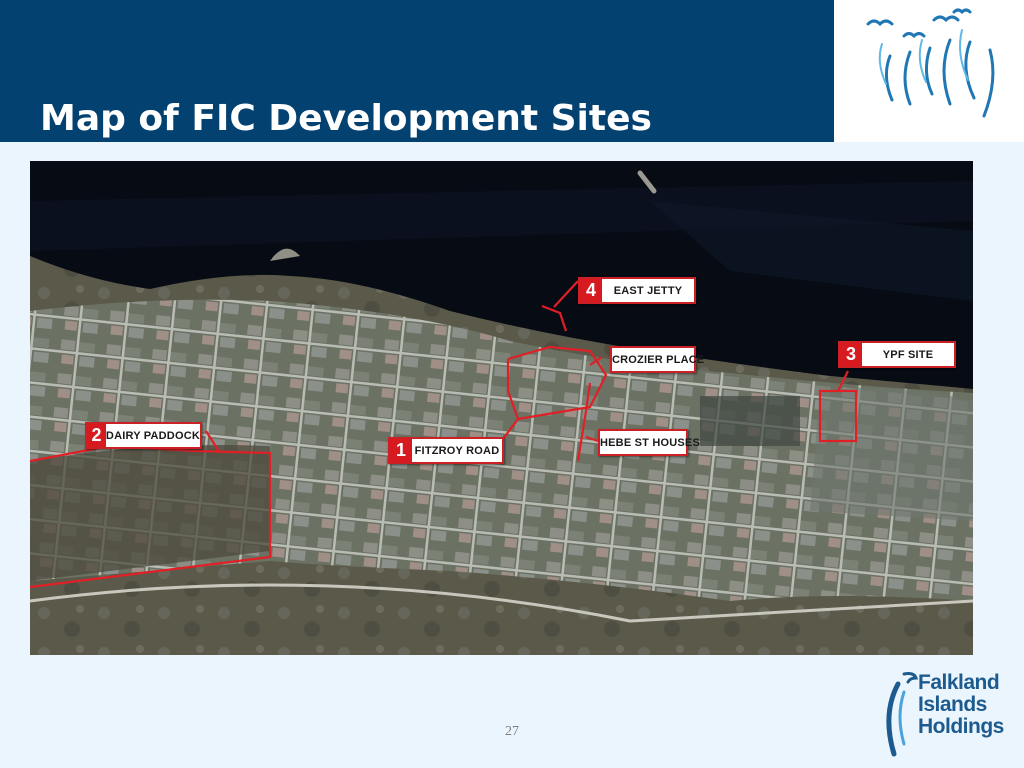  I want to click on fih-wordmark: Falkland Islands Holdings, so click(961, 705).